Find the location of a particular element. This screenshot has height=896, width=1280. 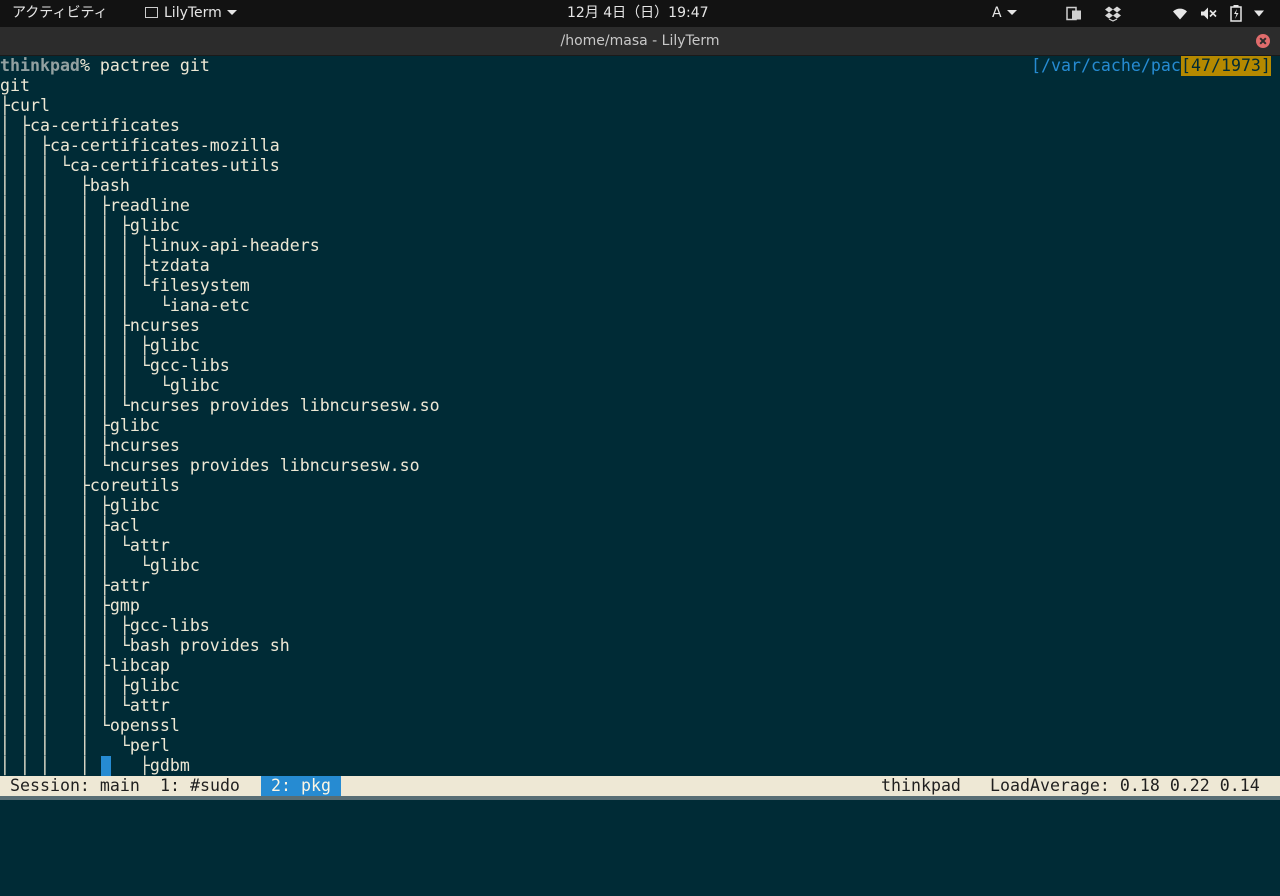

tree-line: │ │ │ │ ├acl is located at coordinates (70, 525).